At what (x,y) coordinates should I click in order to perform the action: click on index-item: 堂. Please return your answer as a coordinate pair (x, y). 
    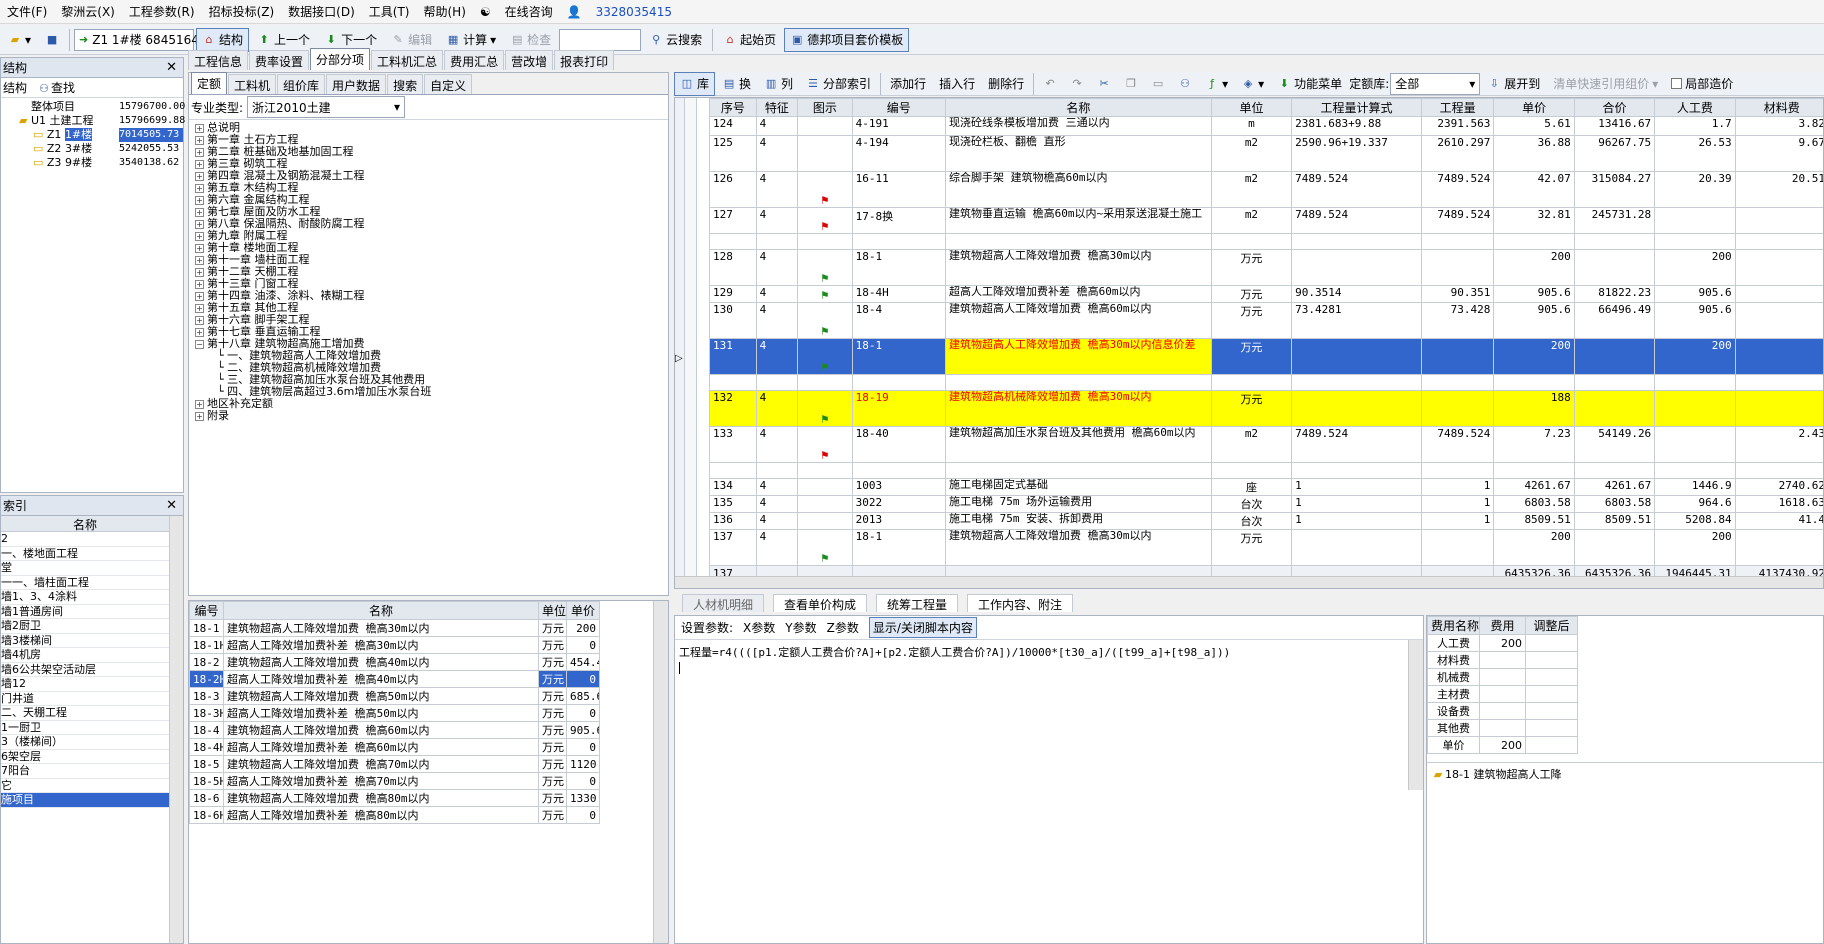
    Looking at the image, I should click on (85, 568).